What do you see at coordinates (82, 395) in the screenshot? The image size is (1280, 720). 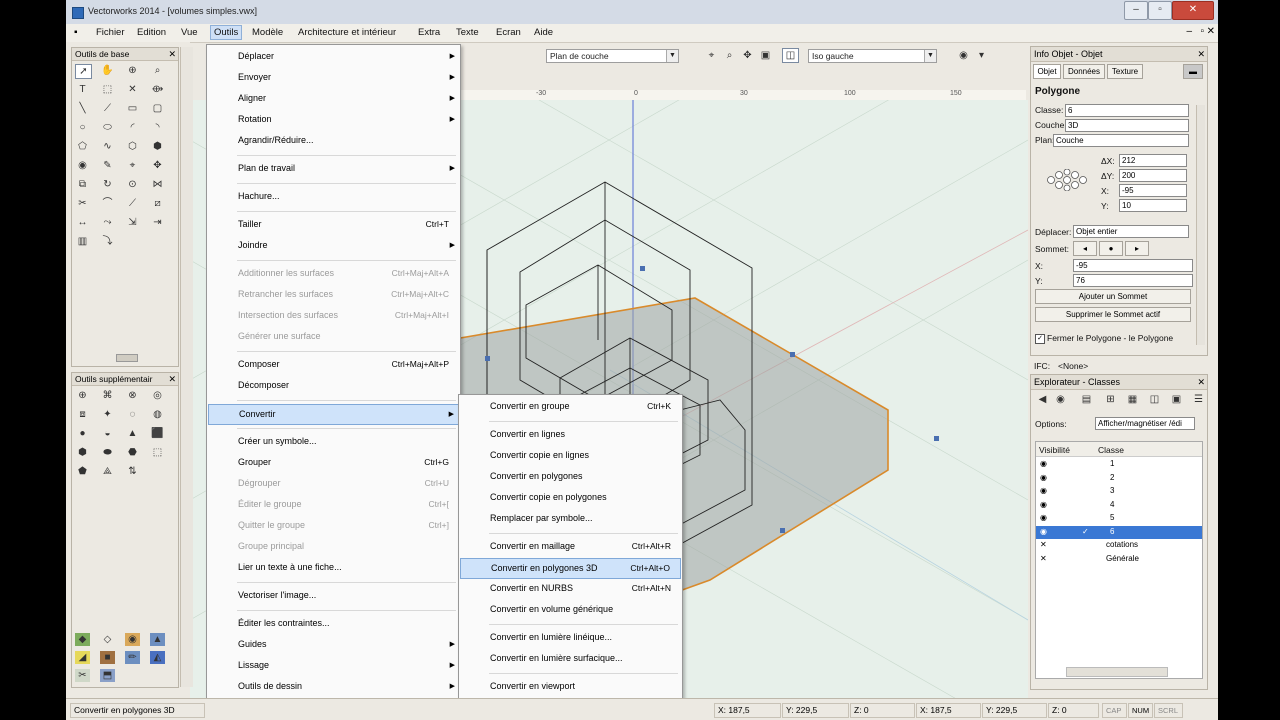 I see `3d-select-tool-icon: ⊕` at bounding box center [82, 395].